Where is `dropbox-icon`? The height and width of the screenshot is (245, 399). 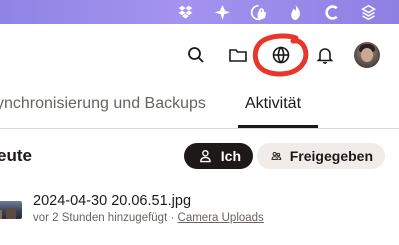
dropbox-icon is located at coordinates (185, 12).